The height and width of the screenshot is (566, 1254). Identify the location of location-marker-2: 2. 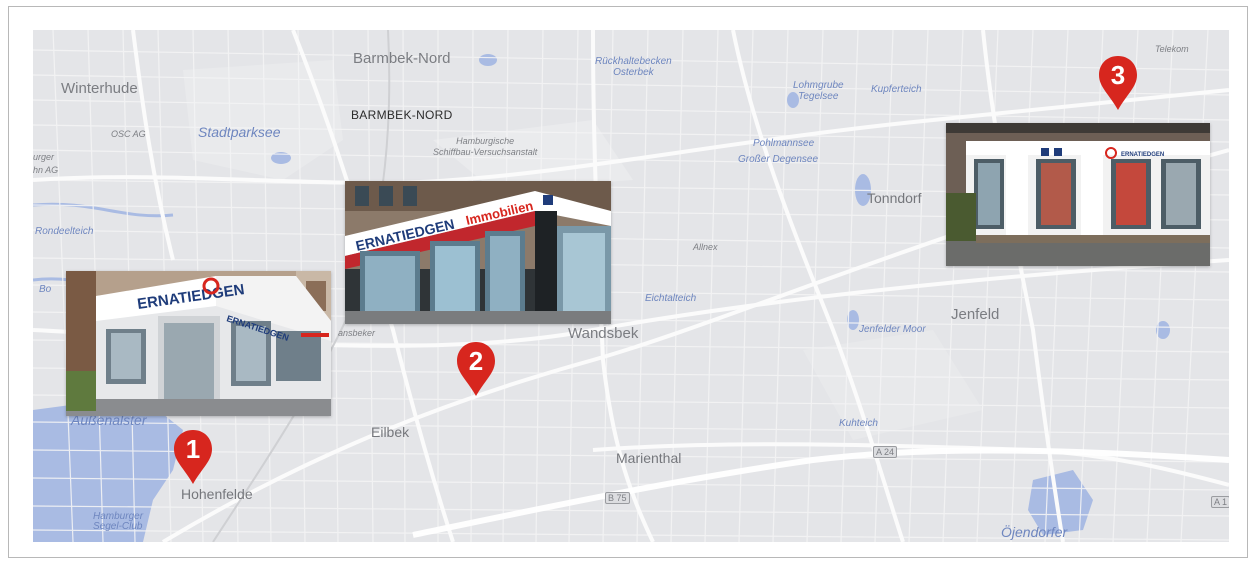
(476, 369).